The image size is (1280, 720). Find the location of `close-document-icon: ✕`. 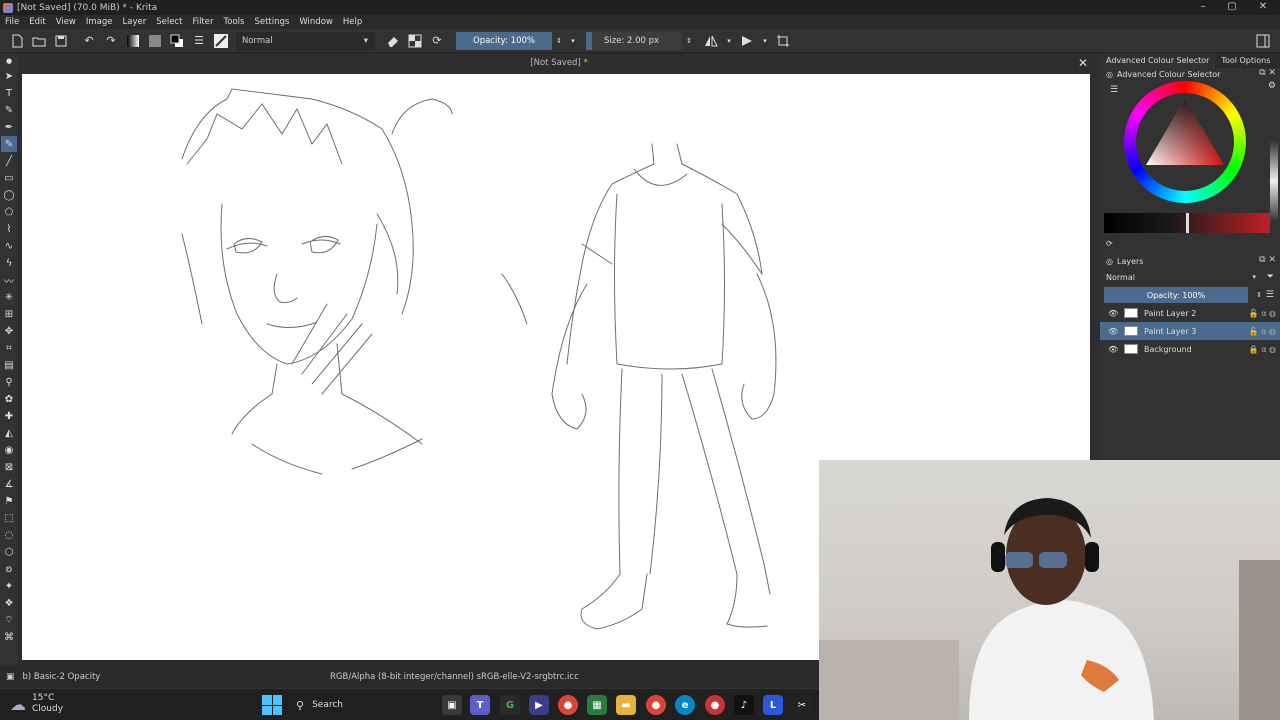

close-document-icon: ✕ is located at coordinates (1083, 63).